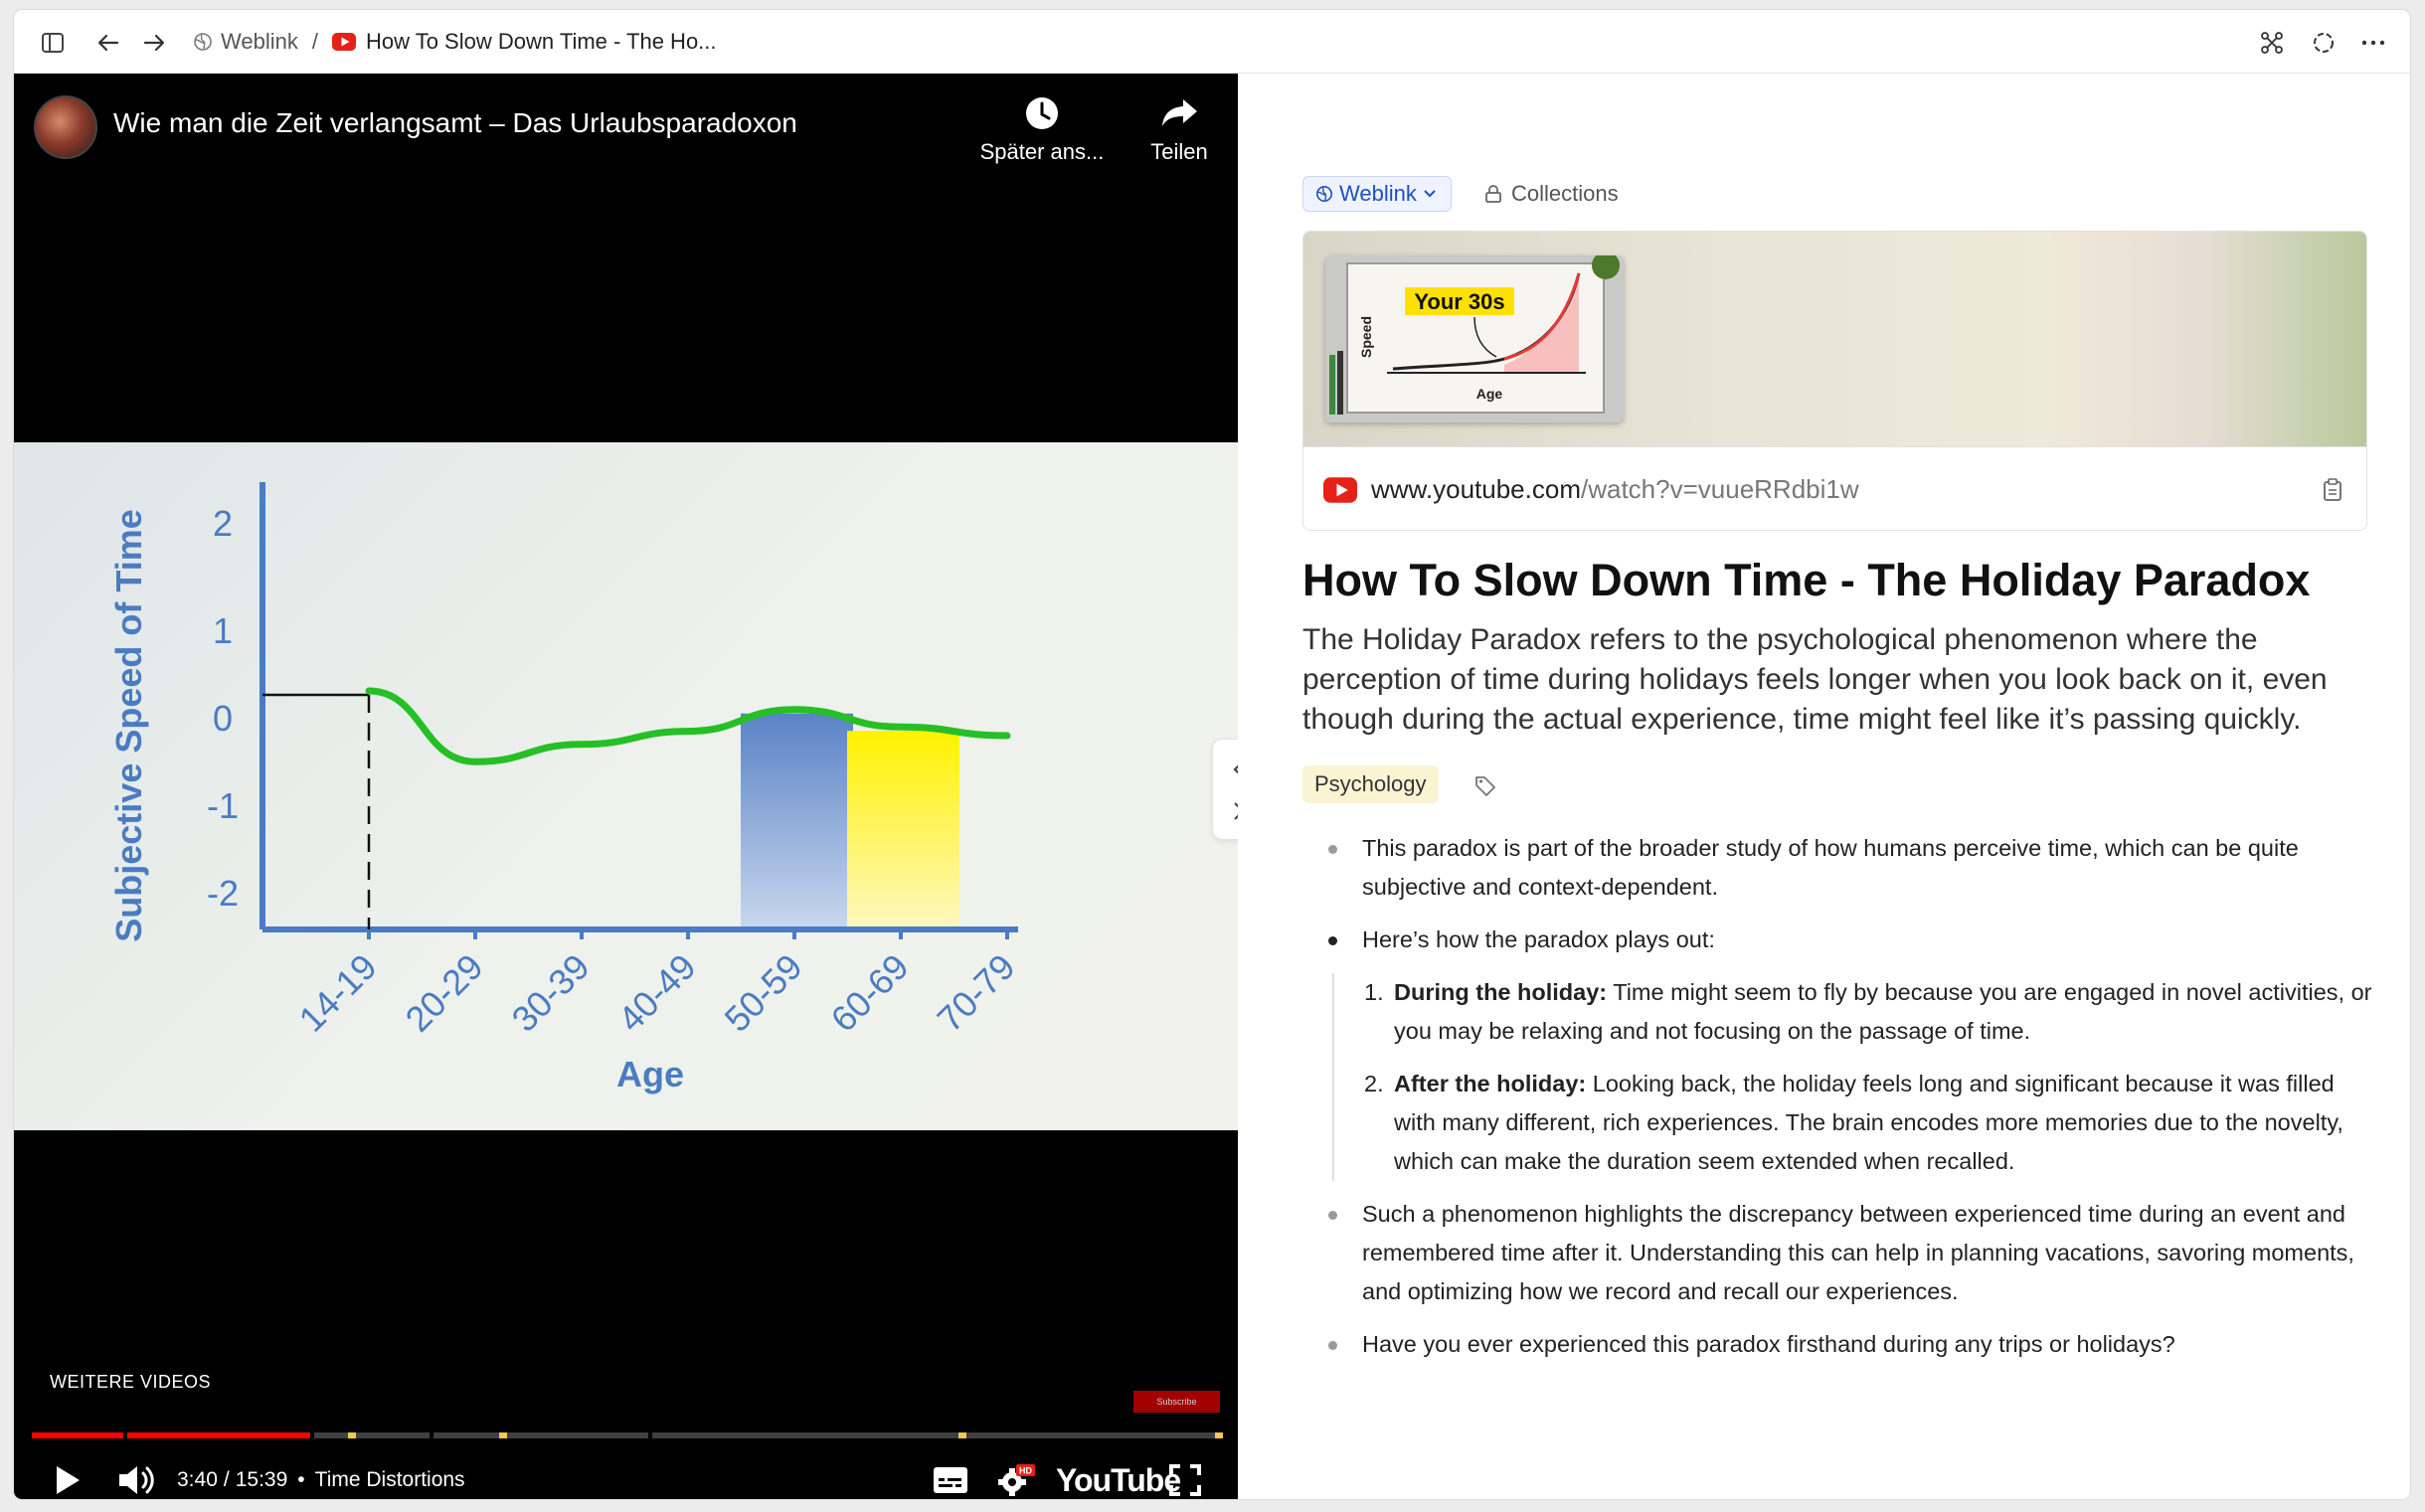 This screenshot has width=2425, height=1512. I want to click on link-url-row: www.youtube.com/watch?v=vuueRRdbi1w, so click(1834, 488).